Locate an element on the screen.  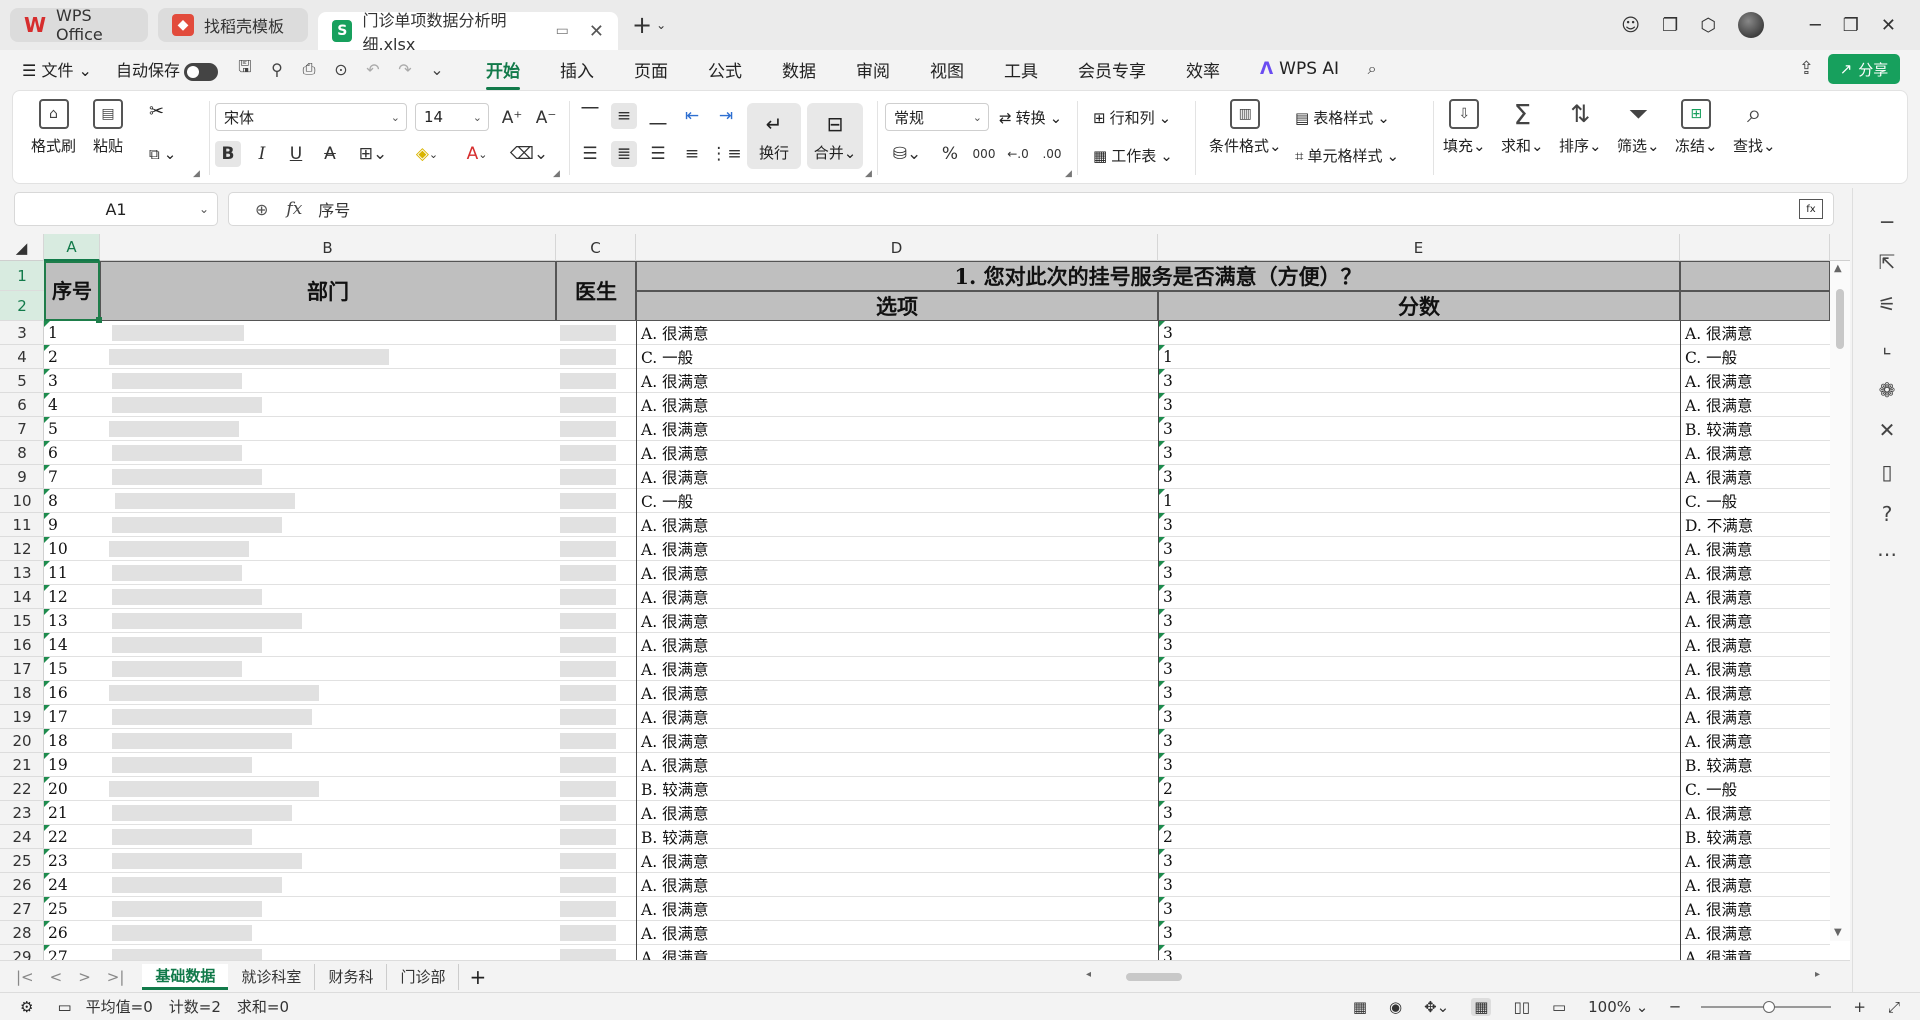
cell-index: 12 is located at coordinates (72, 597).